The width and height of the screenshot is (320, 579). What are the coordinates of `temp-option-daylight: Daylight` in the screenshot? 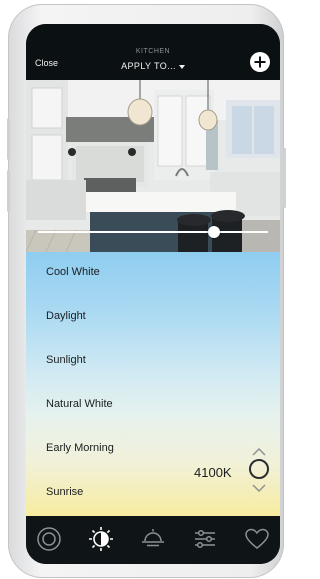 It's located at (66, 316).